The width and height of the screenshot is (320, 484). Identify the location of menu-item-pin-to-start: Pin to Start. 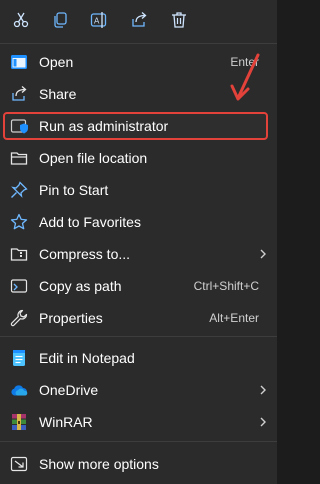
(138, 190).